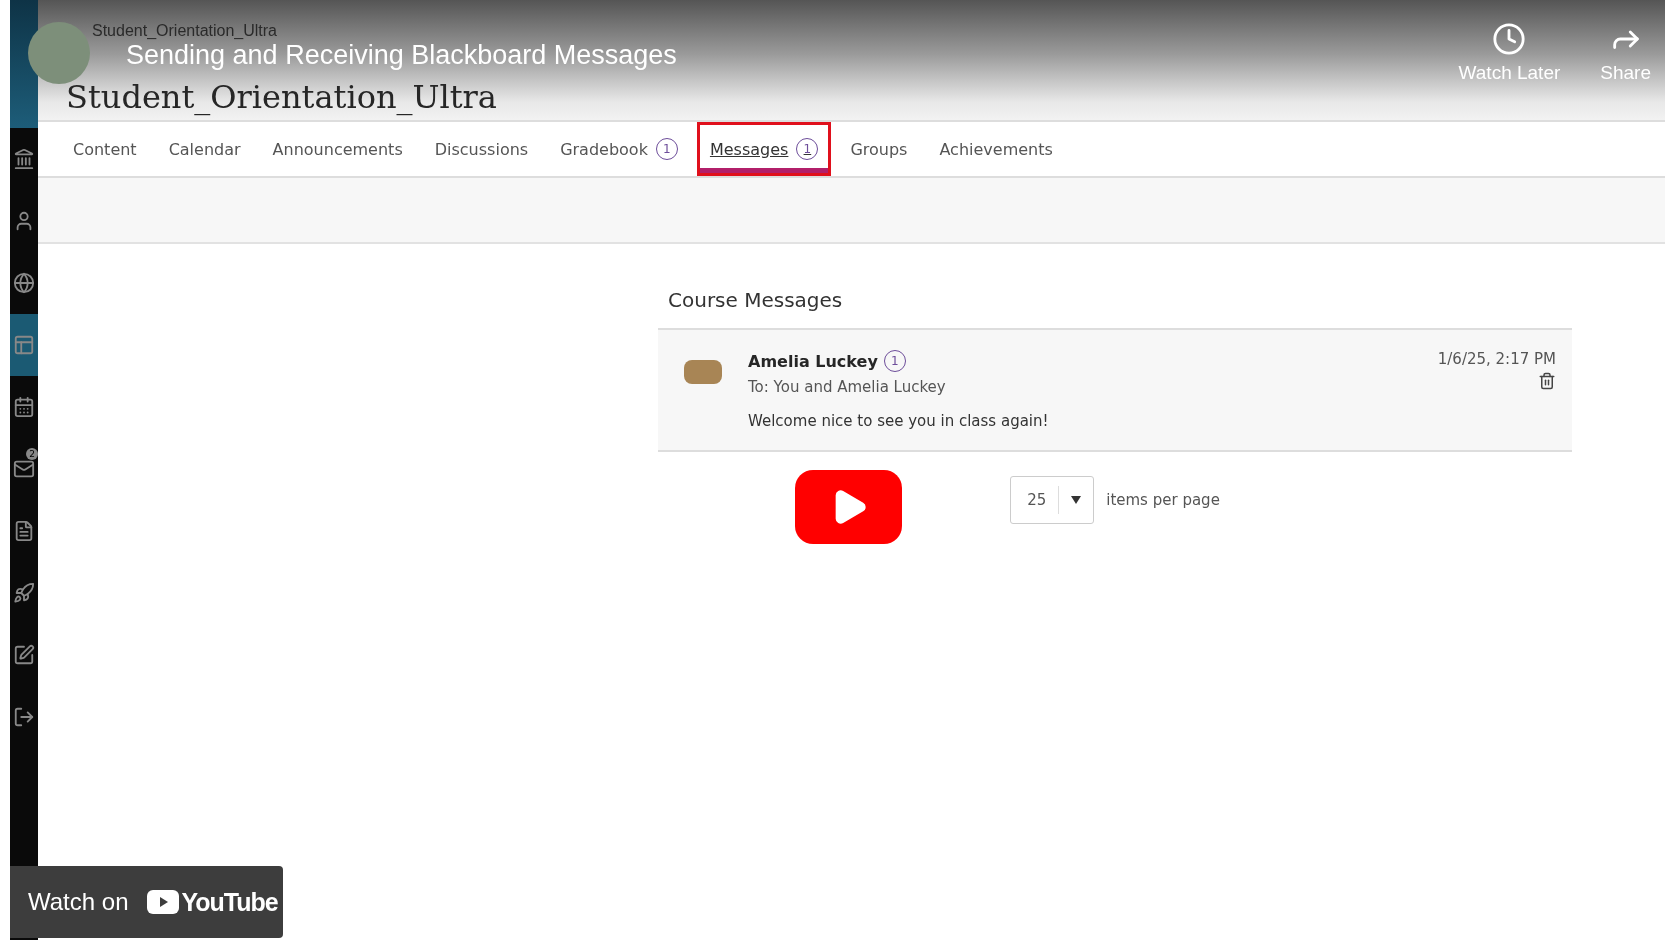 The width and height of the screenshot is (1665, 940). What do you see at coordinates (24, 593) in the screenshot?
I see `rocket-icon` at bounding box center [24, 593].